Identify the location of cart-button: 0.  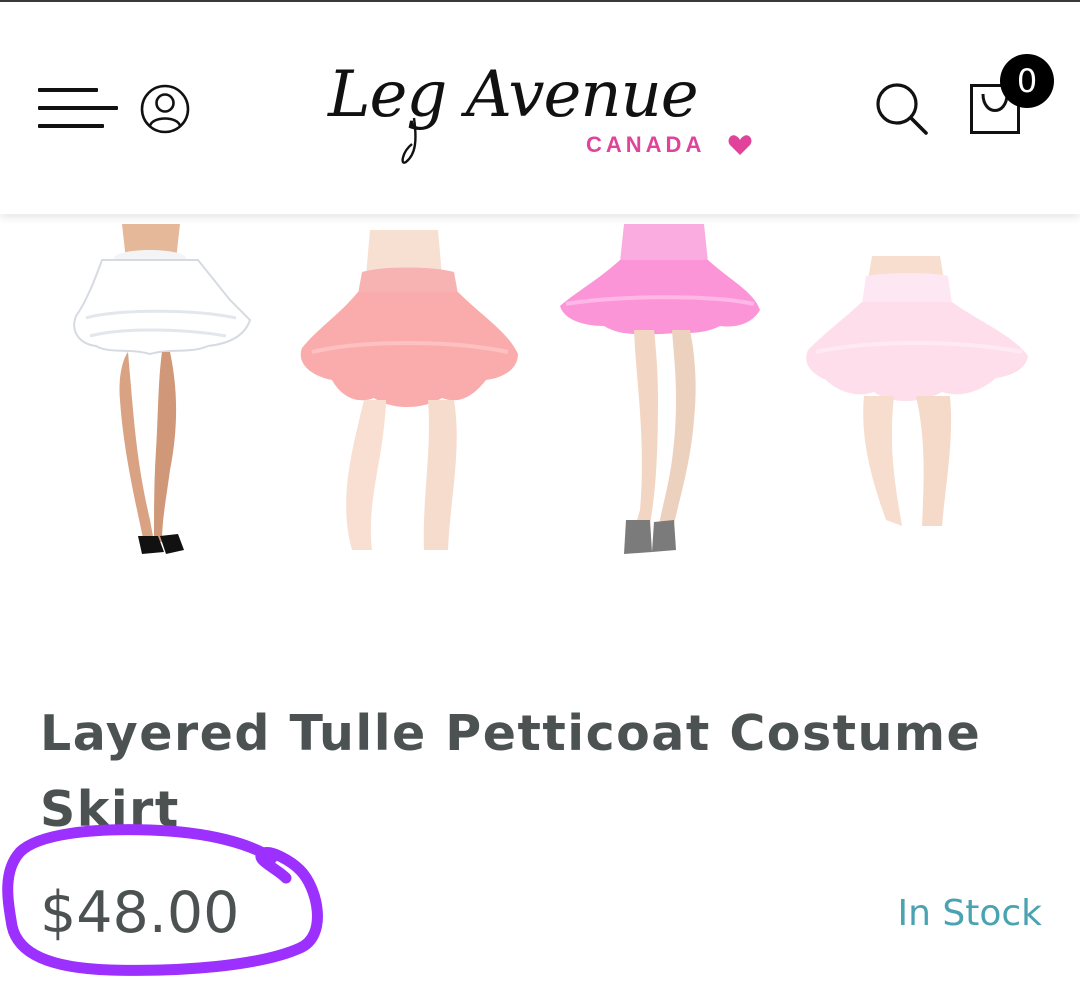
(1012, 96).